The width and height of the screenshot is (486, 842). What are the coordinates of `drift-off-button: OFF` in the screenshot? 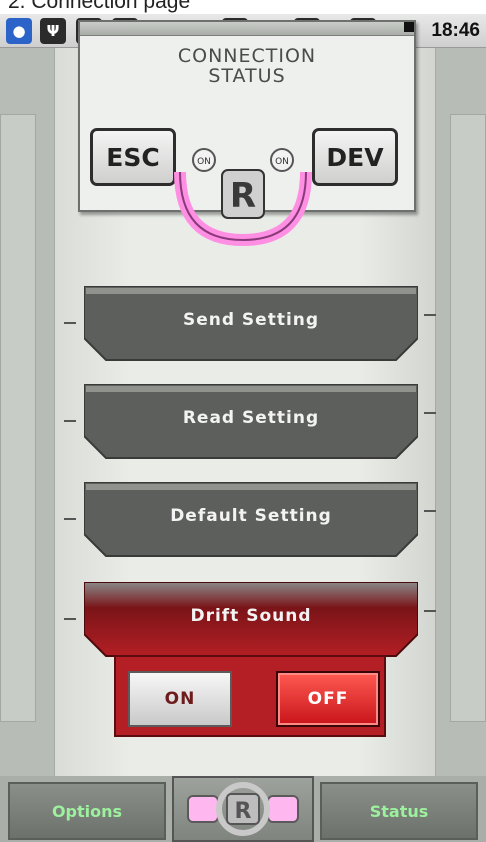 It's located at (328, 699).